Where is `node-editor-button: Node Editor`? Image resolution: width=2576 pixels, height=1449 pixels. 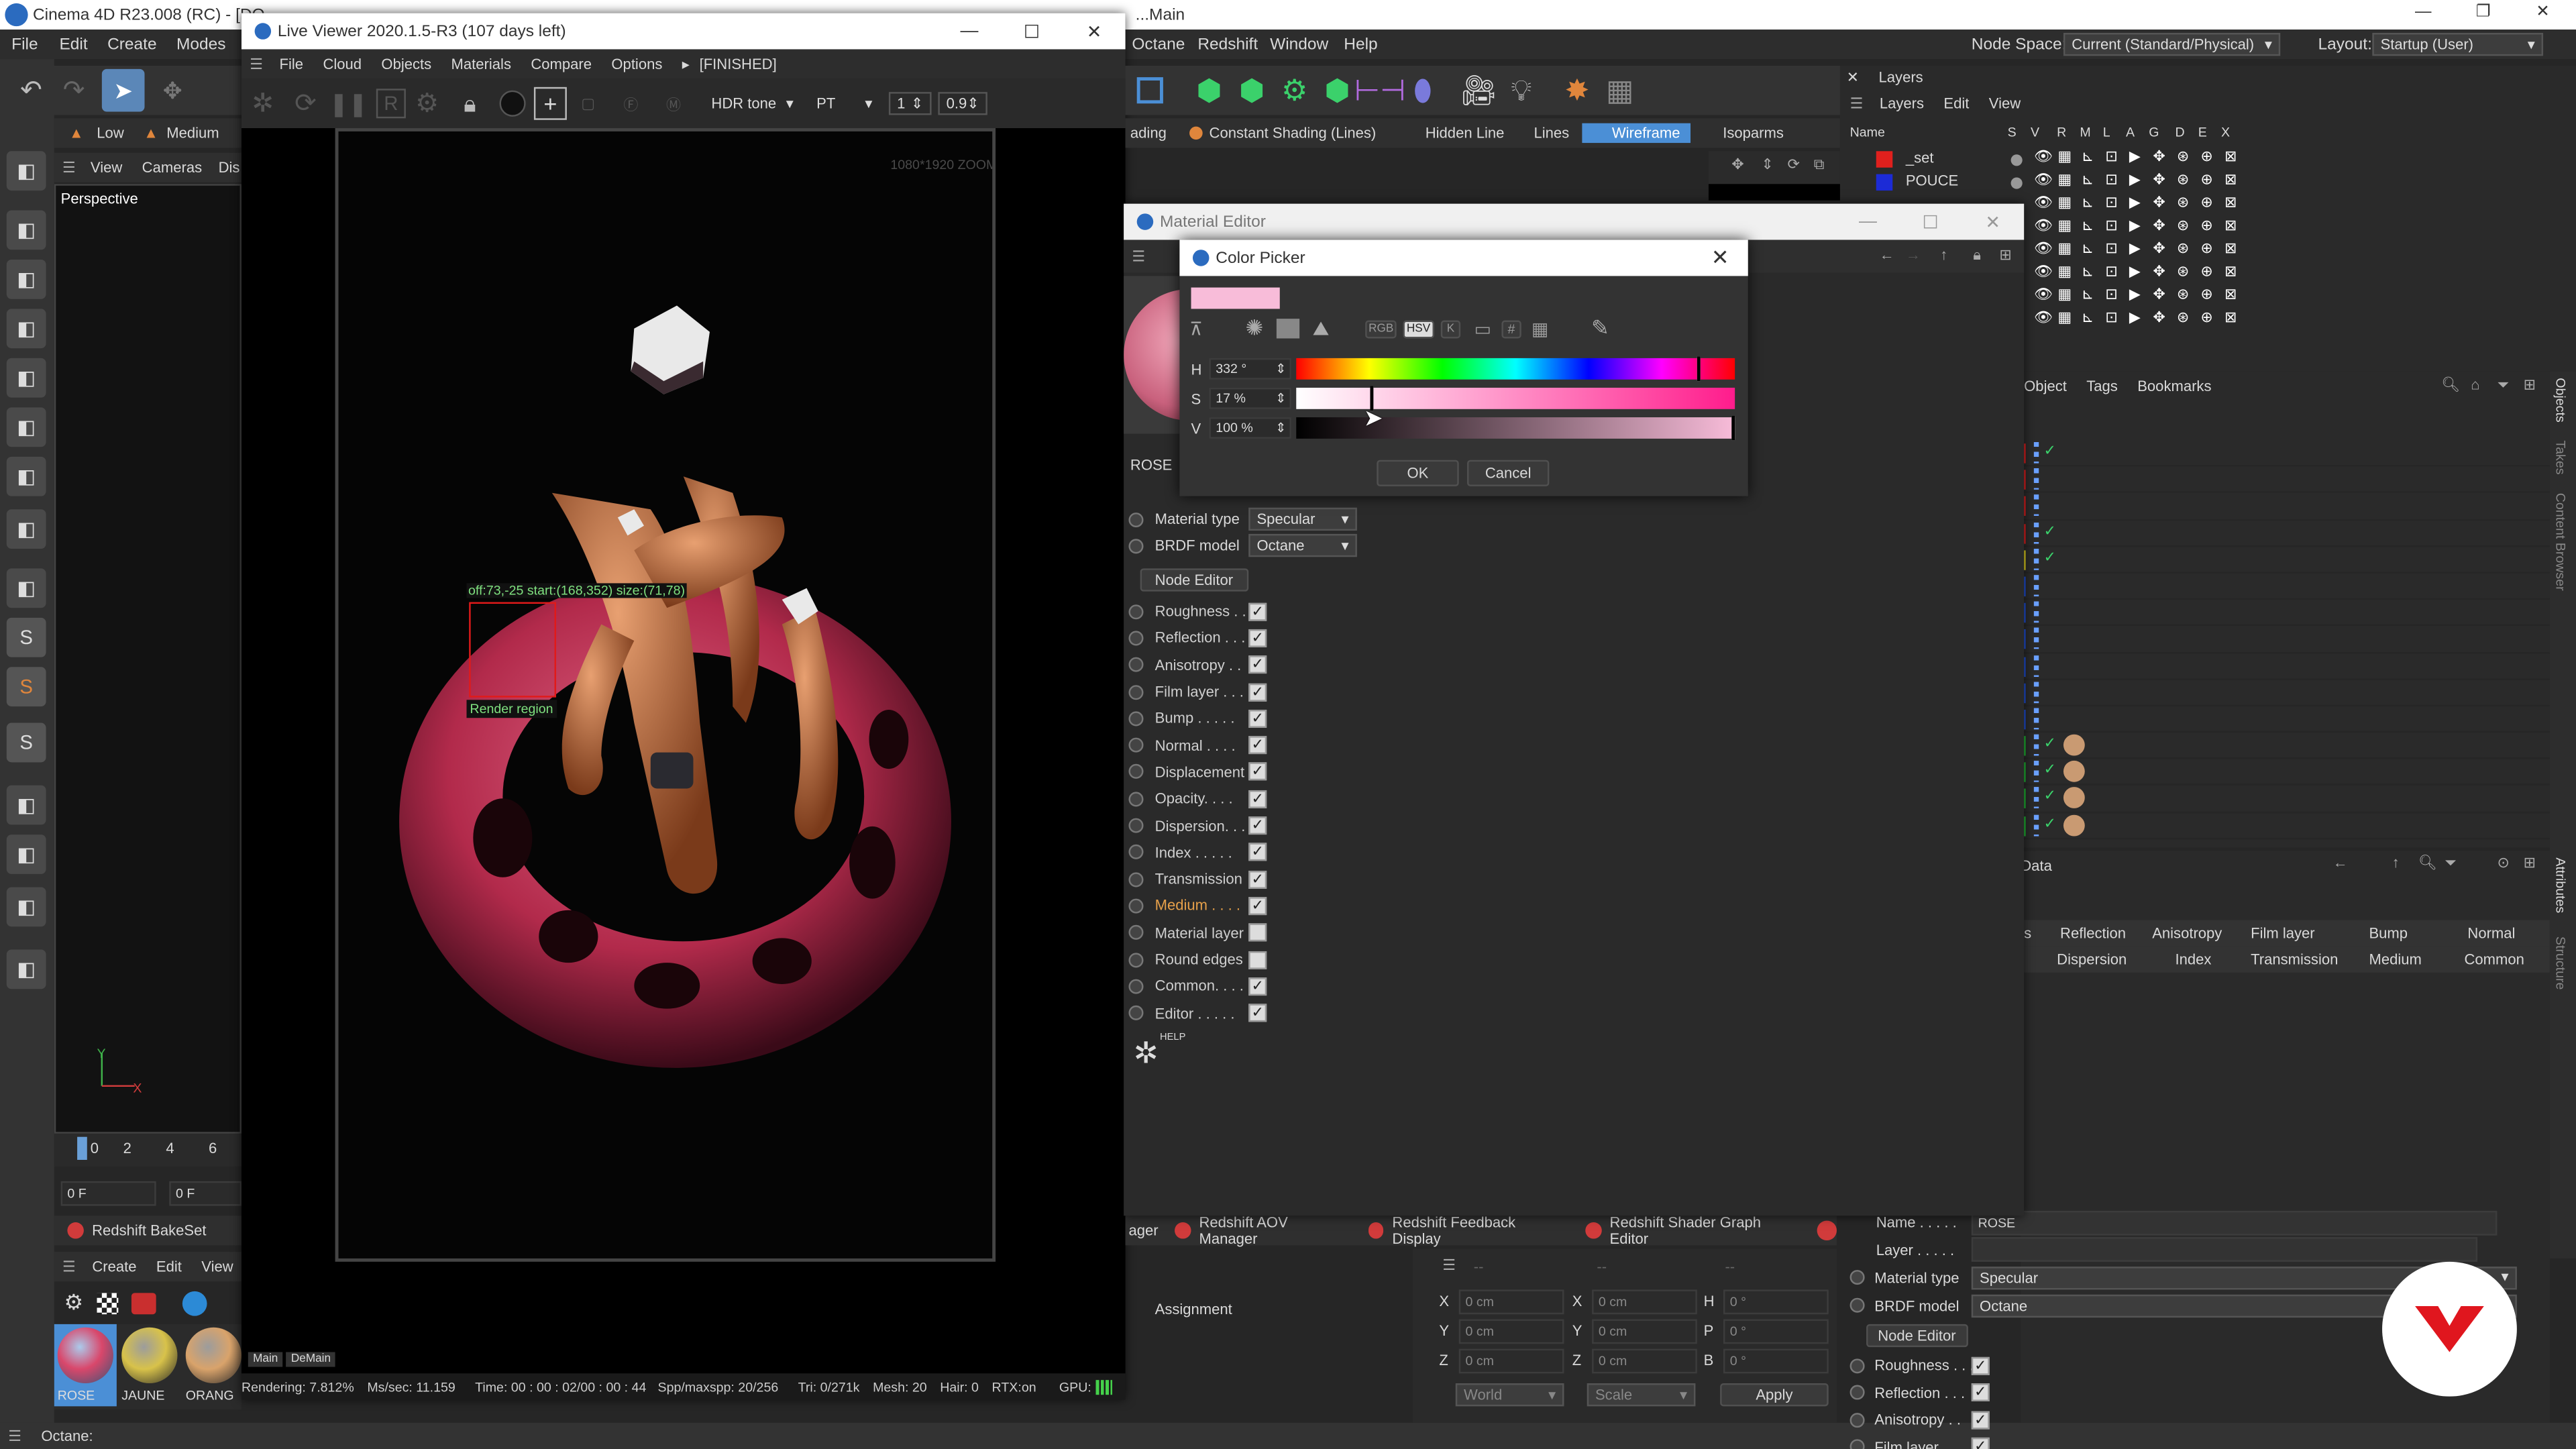 node-editor-button: Node Editor is located at coordinates (1194, 580).